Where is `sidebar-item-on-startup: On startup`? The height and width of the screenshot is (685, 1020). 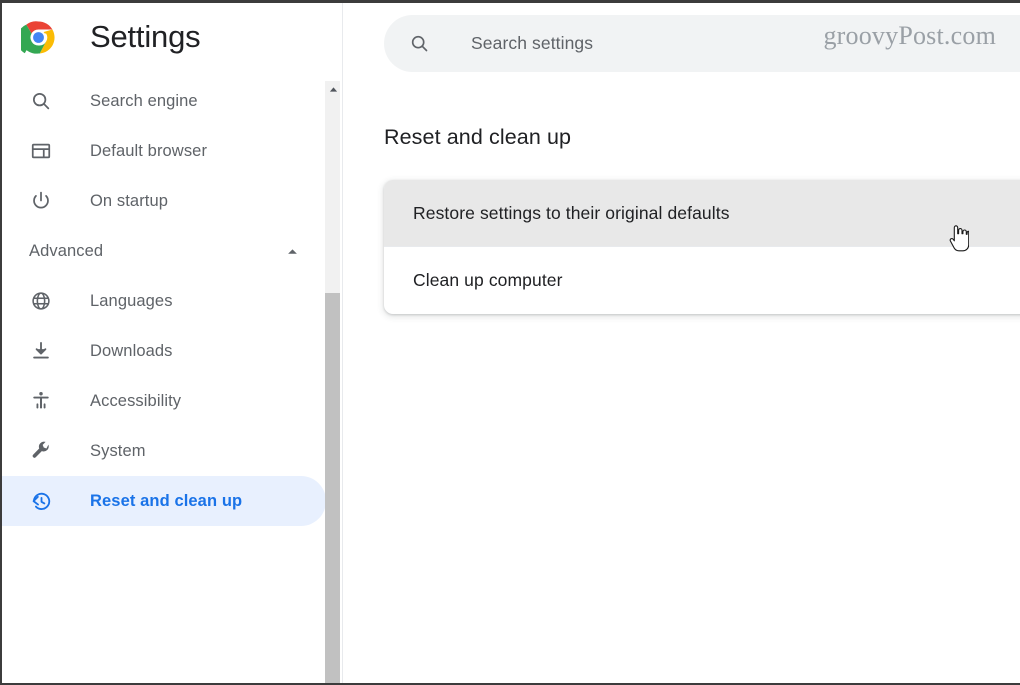
sidebar-item-on-startup: On startup is located at coordinates (164, 201).